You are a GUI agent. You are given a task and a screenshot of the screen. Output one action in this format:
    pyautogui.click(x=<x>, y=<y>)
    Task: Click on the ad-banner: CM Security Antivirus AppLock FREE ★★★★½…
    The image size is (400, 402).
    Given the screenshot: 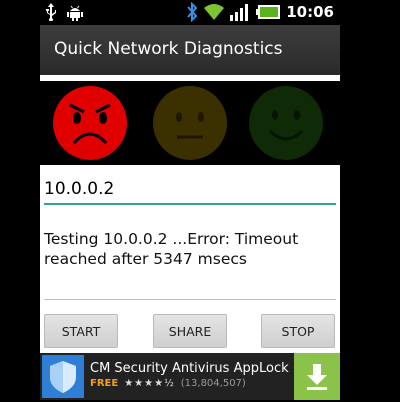 What is the action you would take?
    pyautogui.click(x=190, y=376)
    